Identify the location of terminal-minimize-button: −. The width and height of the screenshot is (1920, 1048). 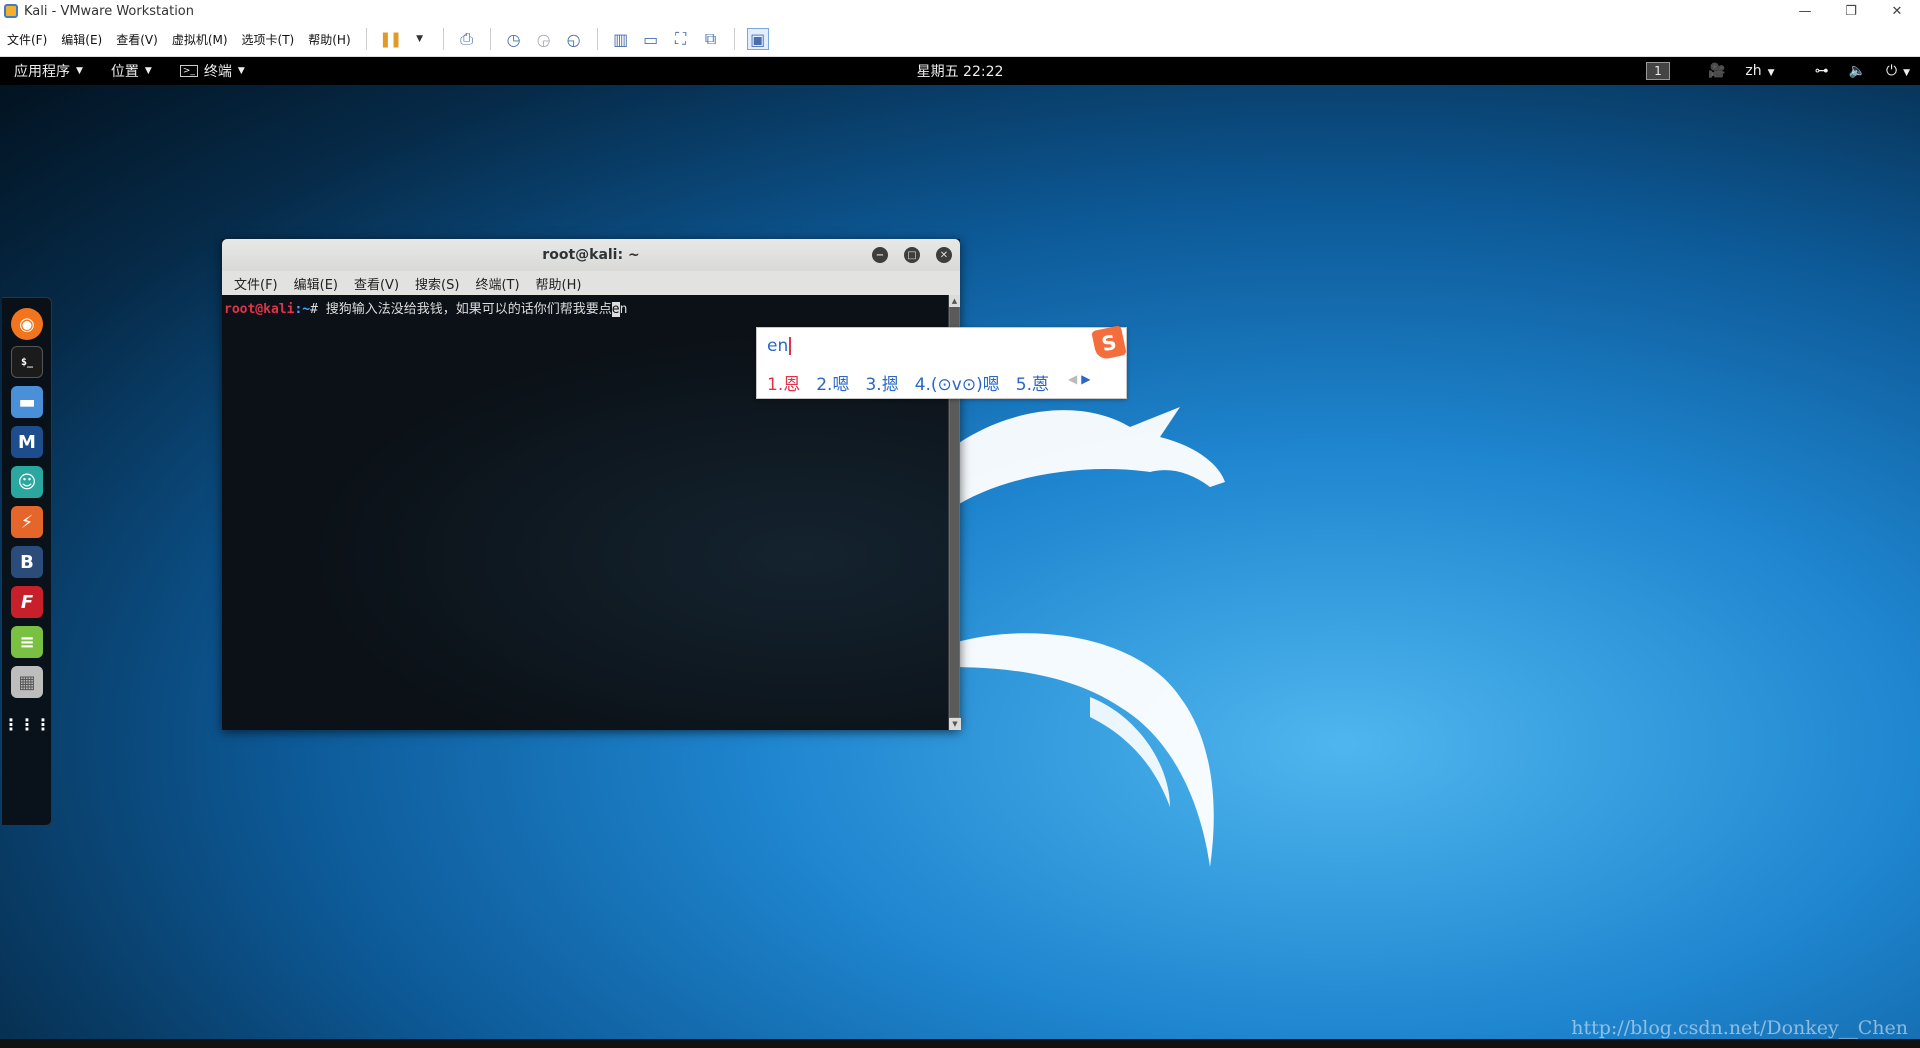
(880, 255).